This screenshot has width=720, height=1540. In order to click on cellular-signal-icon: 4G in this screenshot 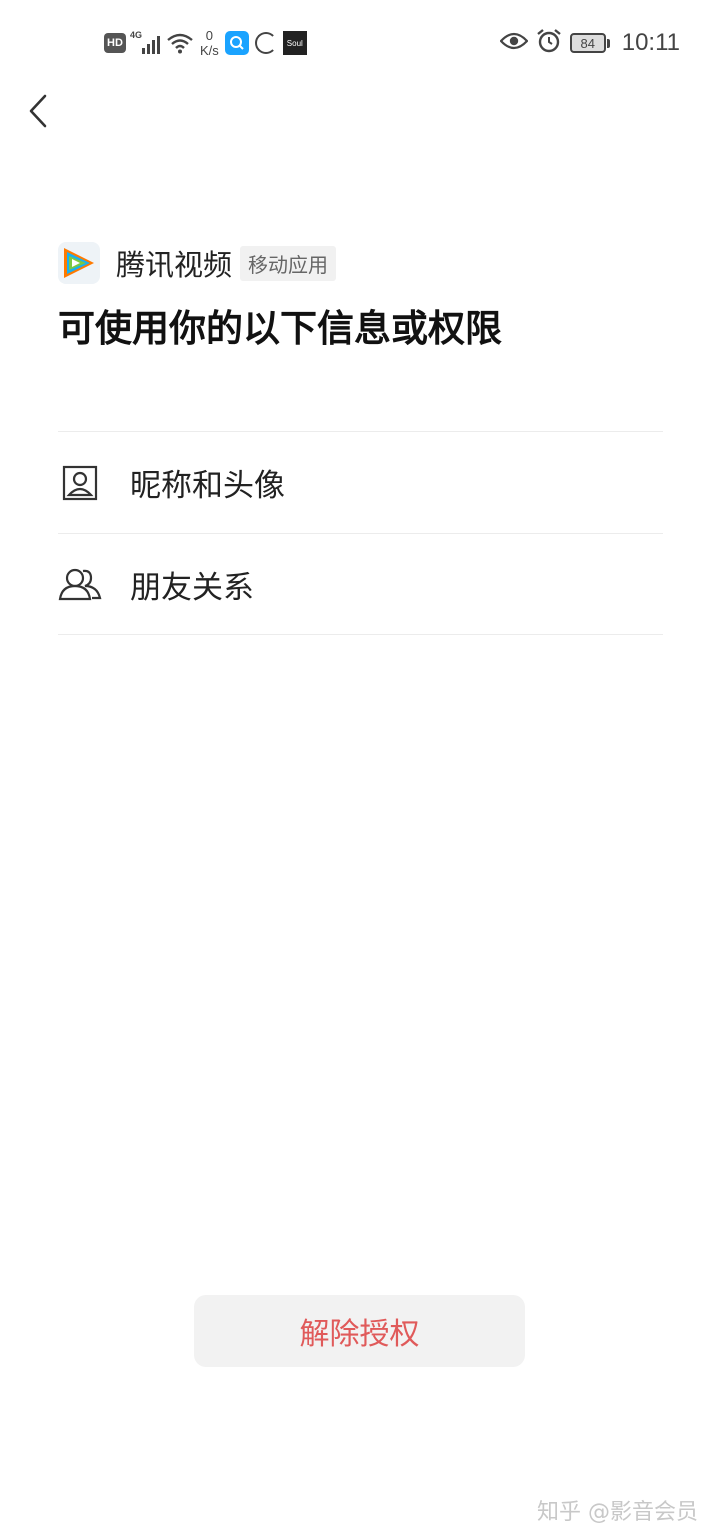, I will do `click(145, 42)`.